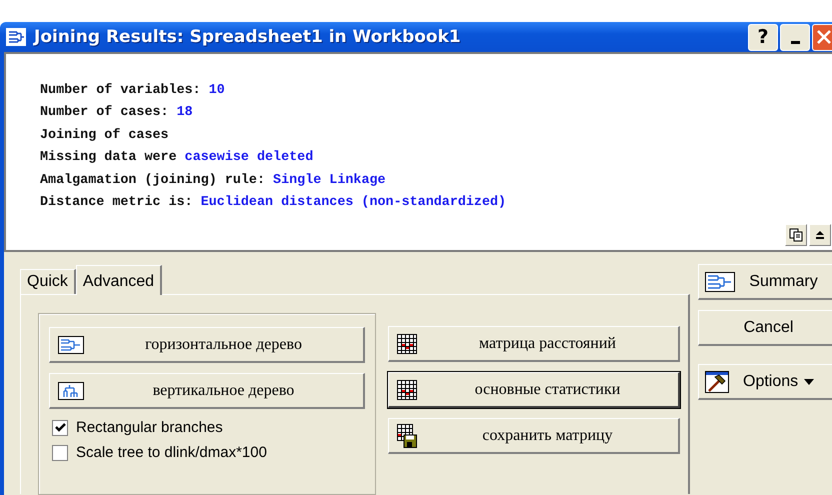 Image resolution: width=832 pixels, height=495 pixels. Describe the element at coordinates (795, 42) in the screenshot. I see `minimize-icon` at that location.